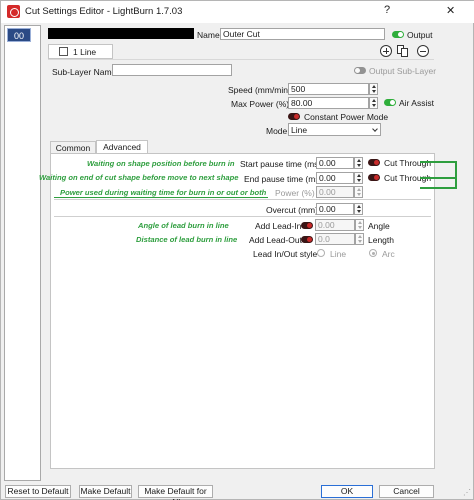  Describe the element at coordinates (373, 89) in the screenshot. I see `speed-spinner` at that location.